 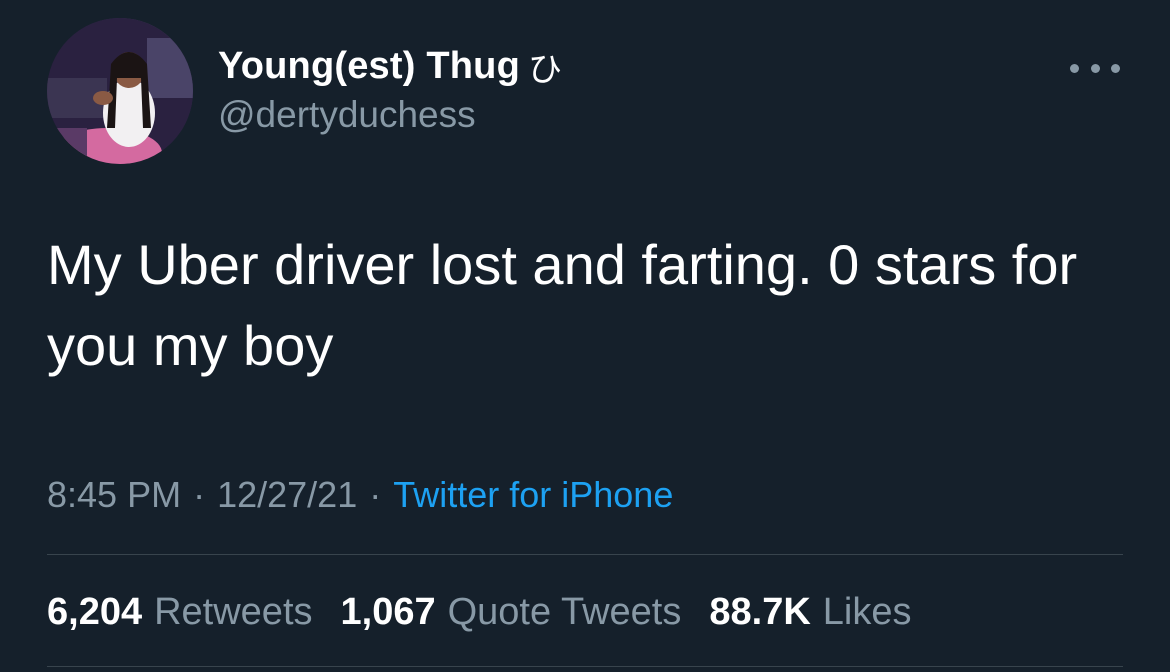 I want to click on avatar, so click(x=120, y=91).